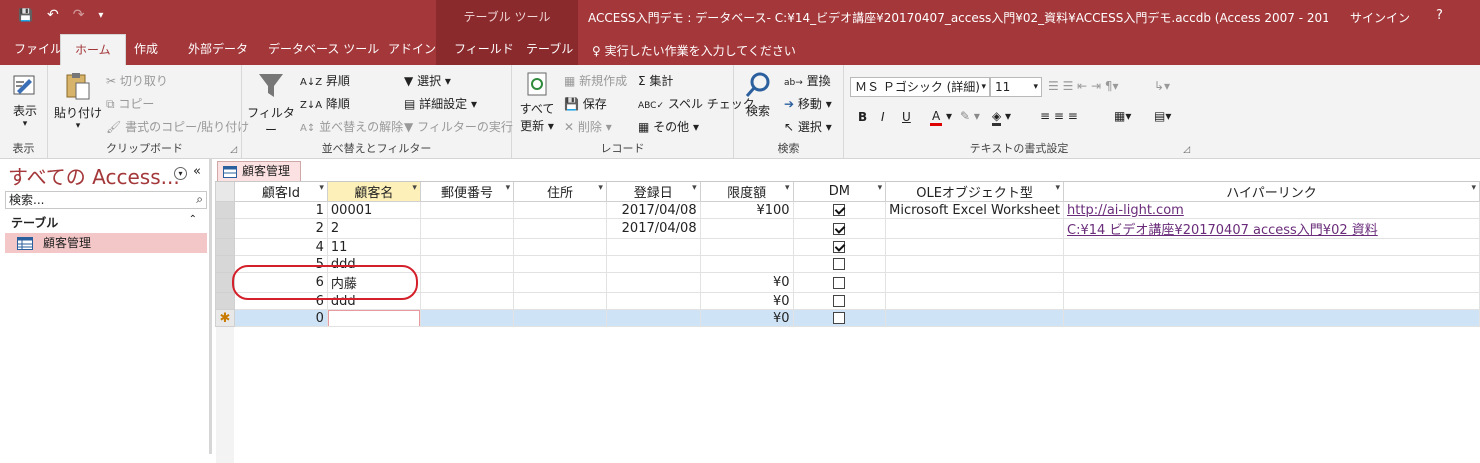 This screenshot has width=1480, height=463. Describe the element at coordinates (373, 247) in the screenshot. I see `cell-name: 11` at that location.